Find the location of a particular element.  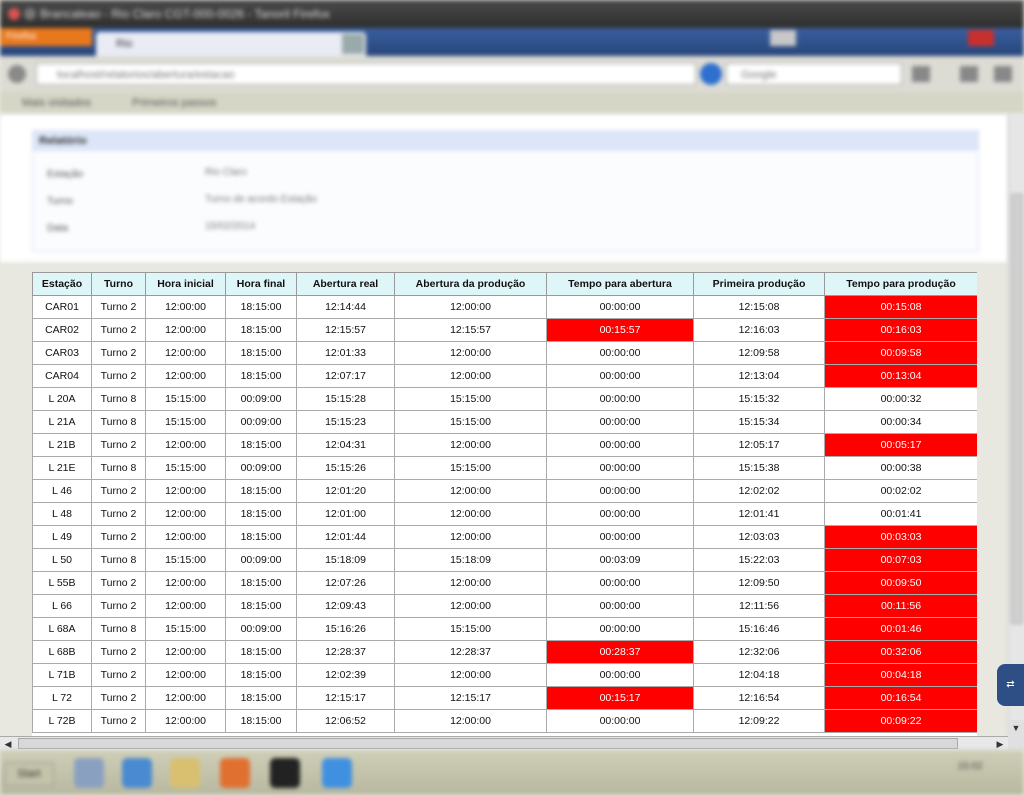

cell-estacao: L 20A is located at coordinates (62, 399).